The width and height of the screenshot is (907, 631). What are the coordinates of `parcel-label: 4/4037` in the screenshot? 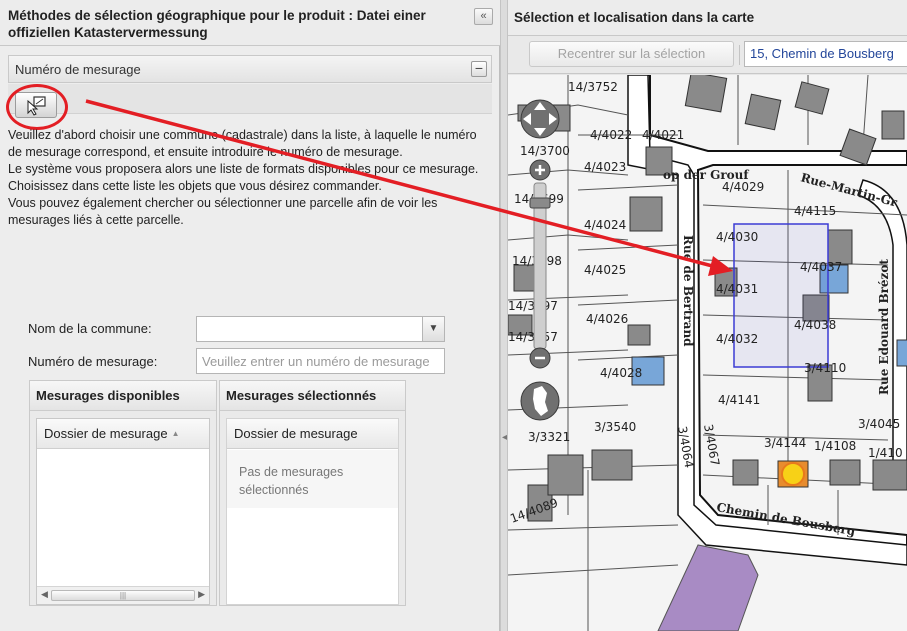 It's located at (821, 267).